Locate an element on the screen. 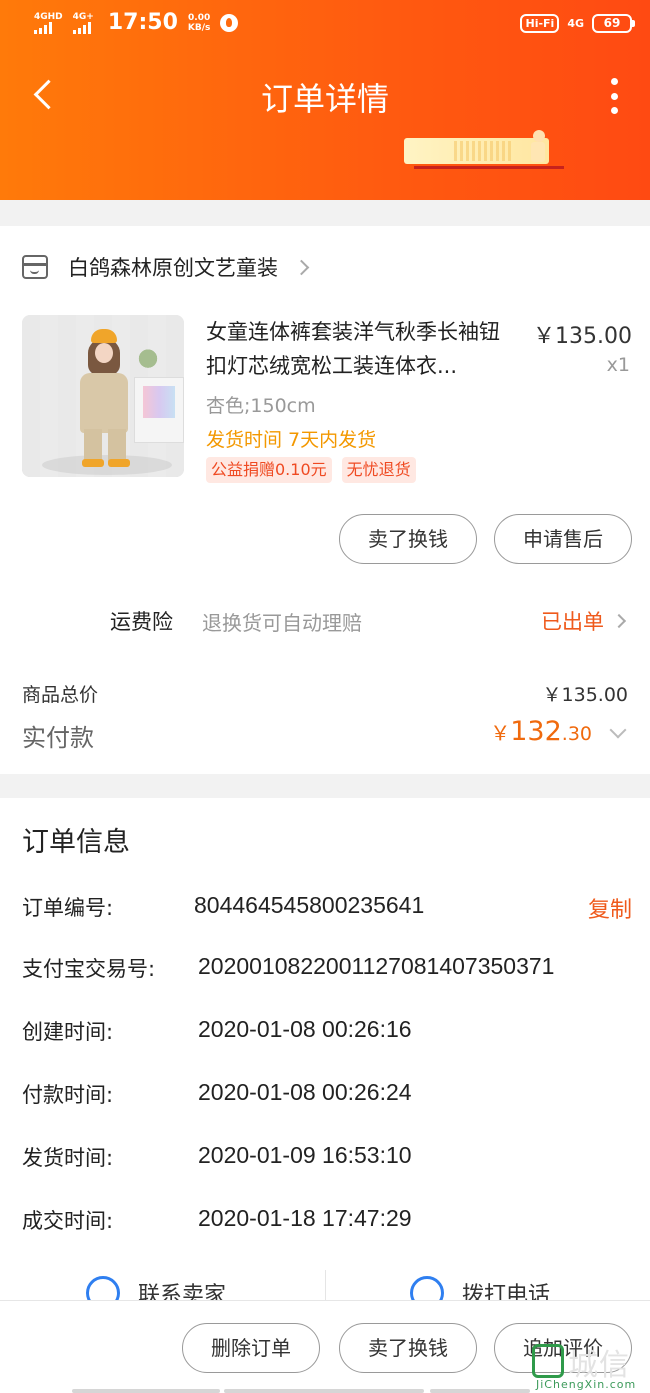 This screenshot has width=650, height=1393. signal-1: 4GHD is located at coordinates (48, 23).